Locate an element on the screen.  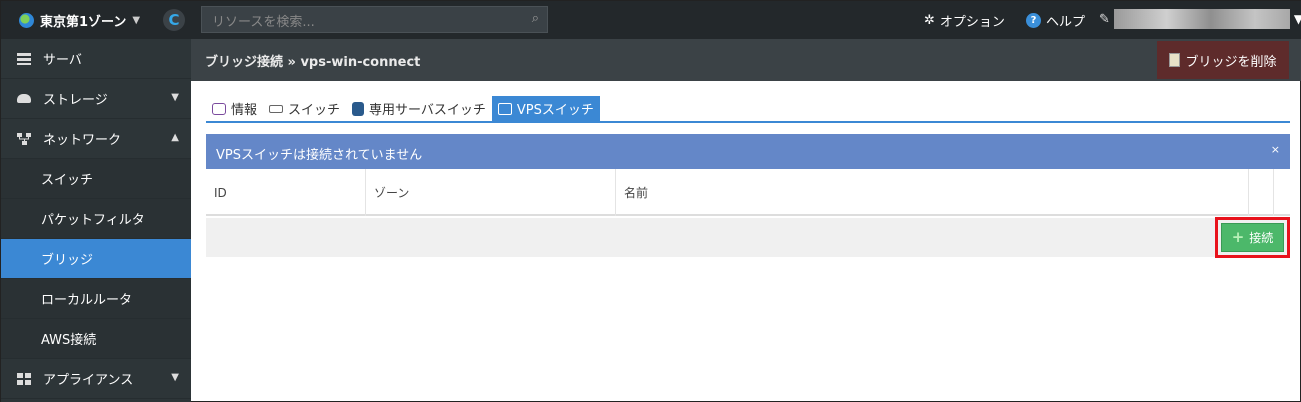
close-icon: × is located at coordinates (1275, 149).